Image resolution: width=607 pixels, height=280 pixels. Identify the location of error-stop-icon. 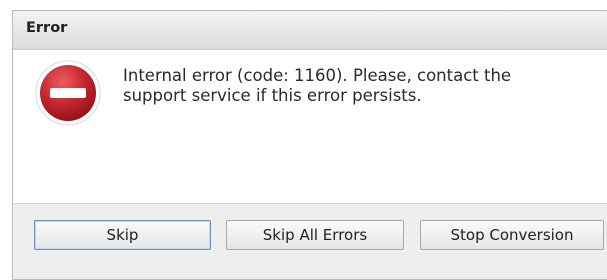
(68, 93).